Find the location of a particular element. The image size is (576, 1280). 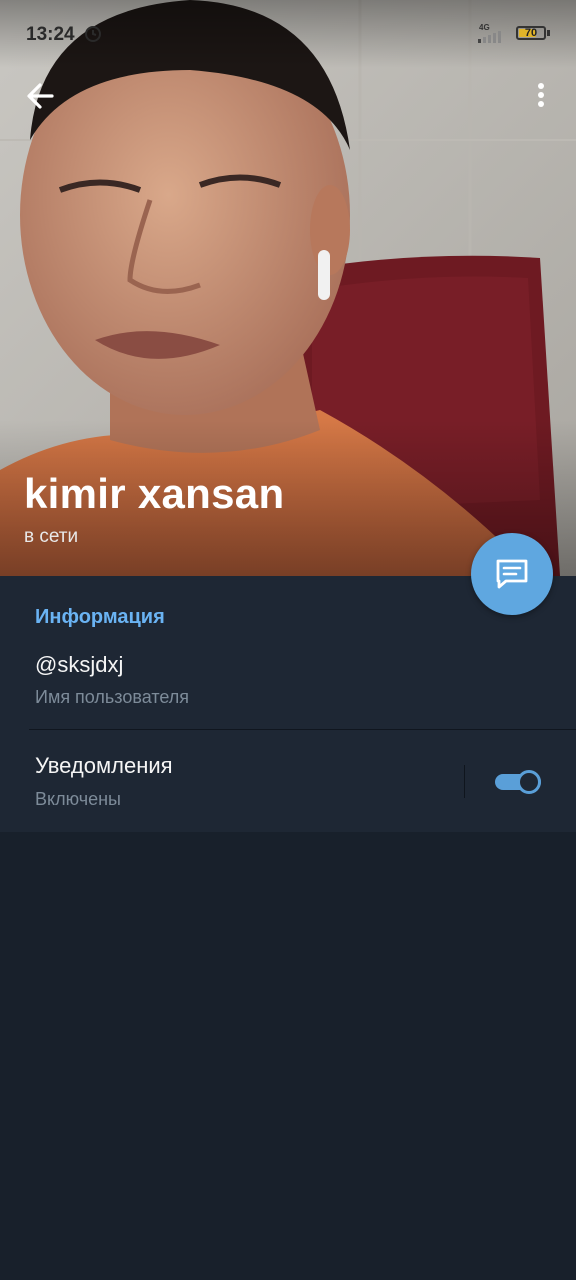

battery-level: 70 is located at coordinates (531, 33).